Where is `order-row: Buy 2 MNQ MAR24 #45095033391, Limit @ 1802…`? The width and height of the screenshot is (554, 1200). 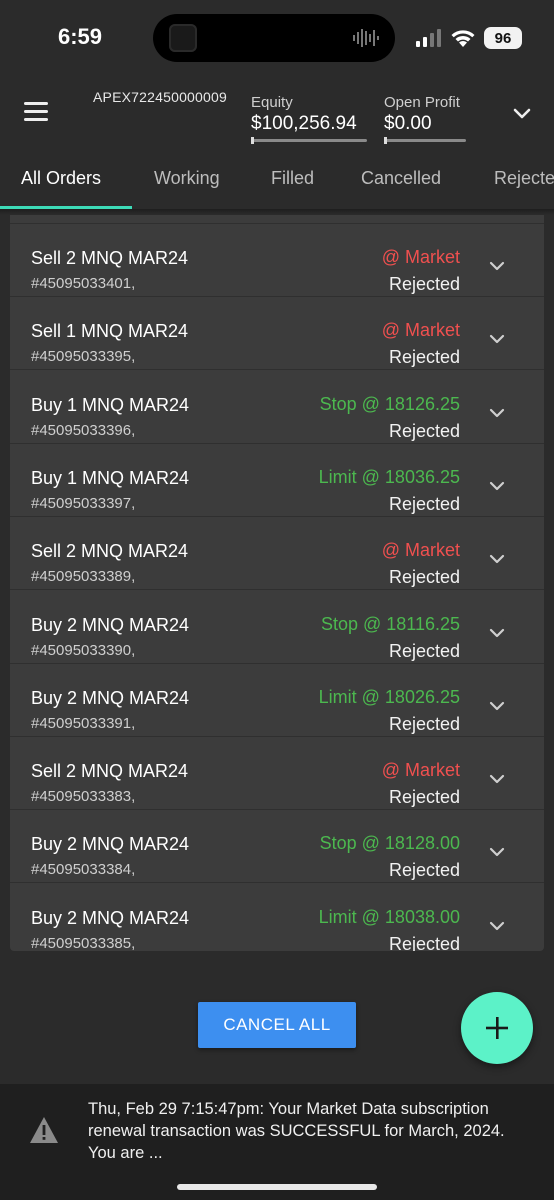
order-row: Buy 2 MNQ MAR24 #45095033391, Limit @ 1802… is located at coordinates (277, 700).